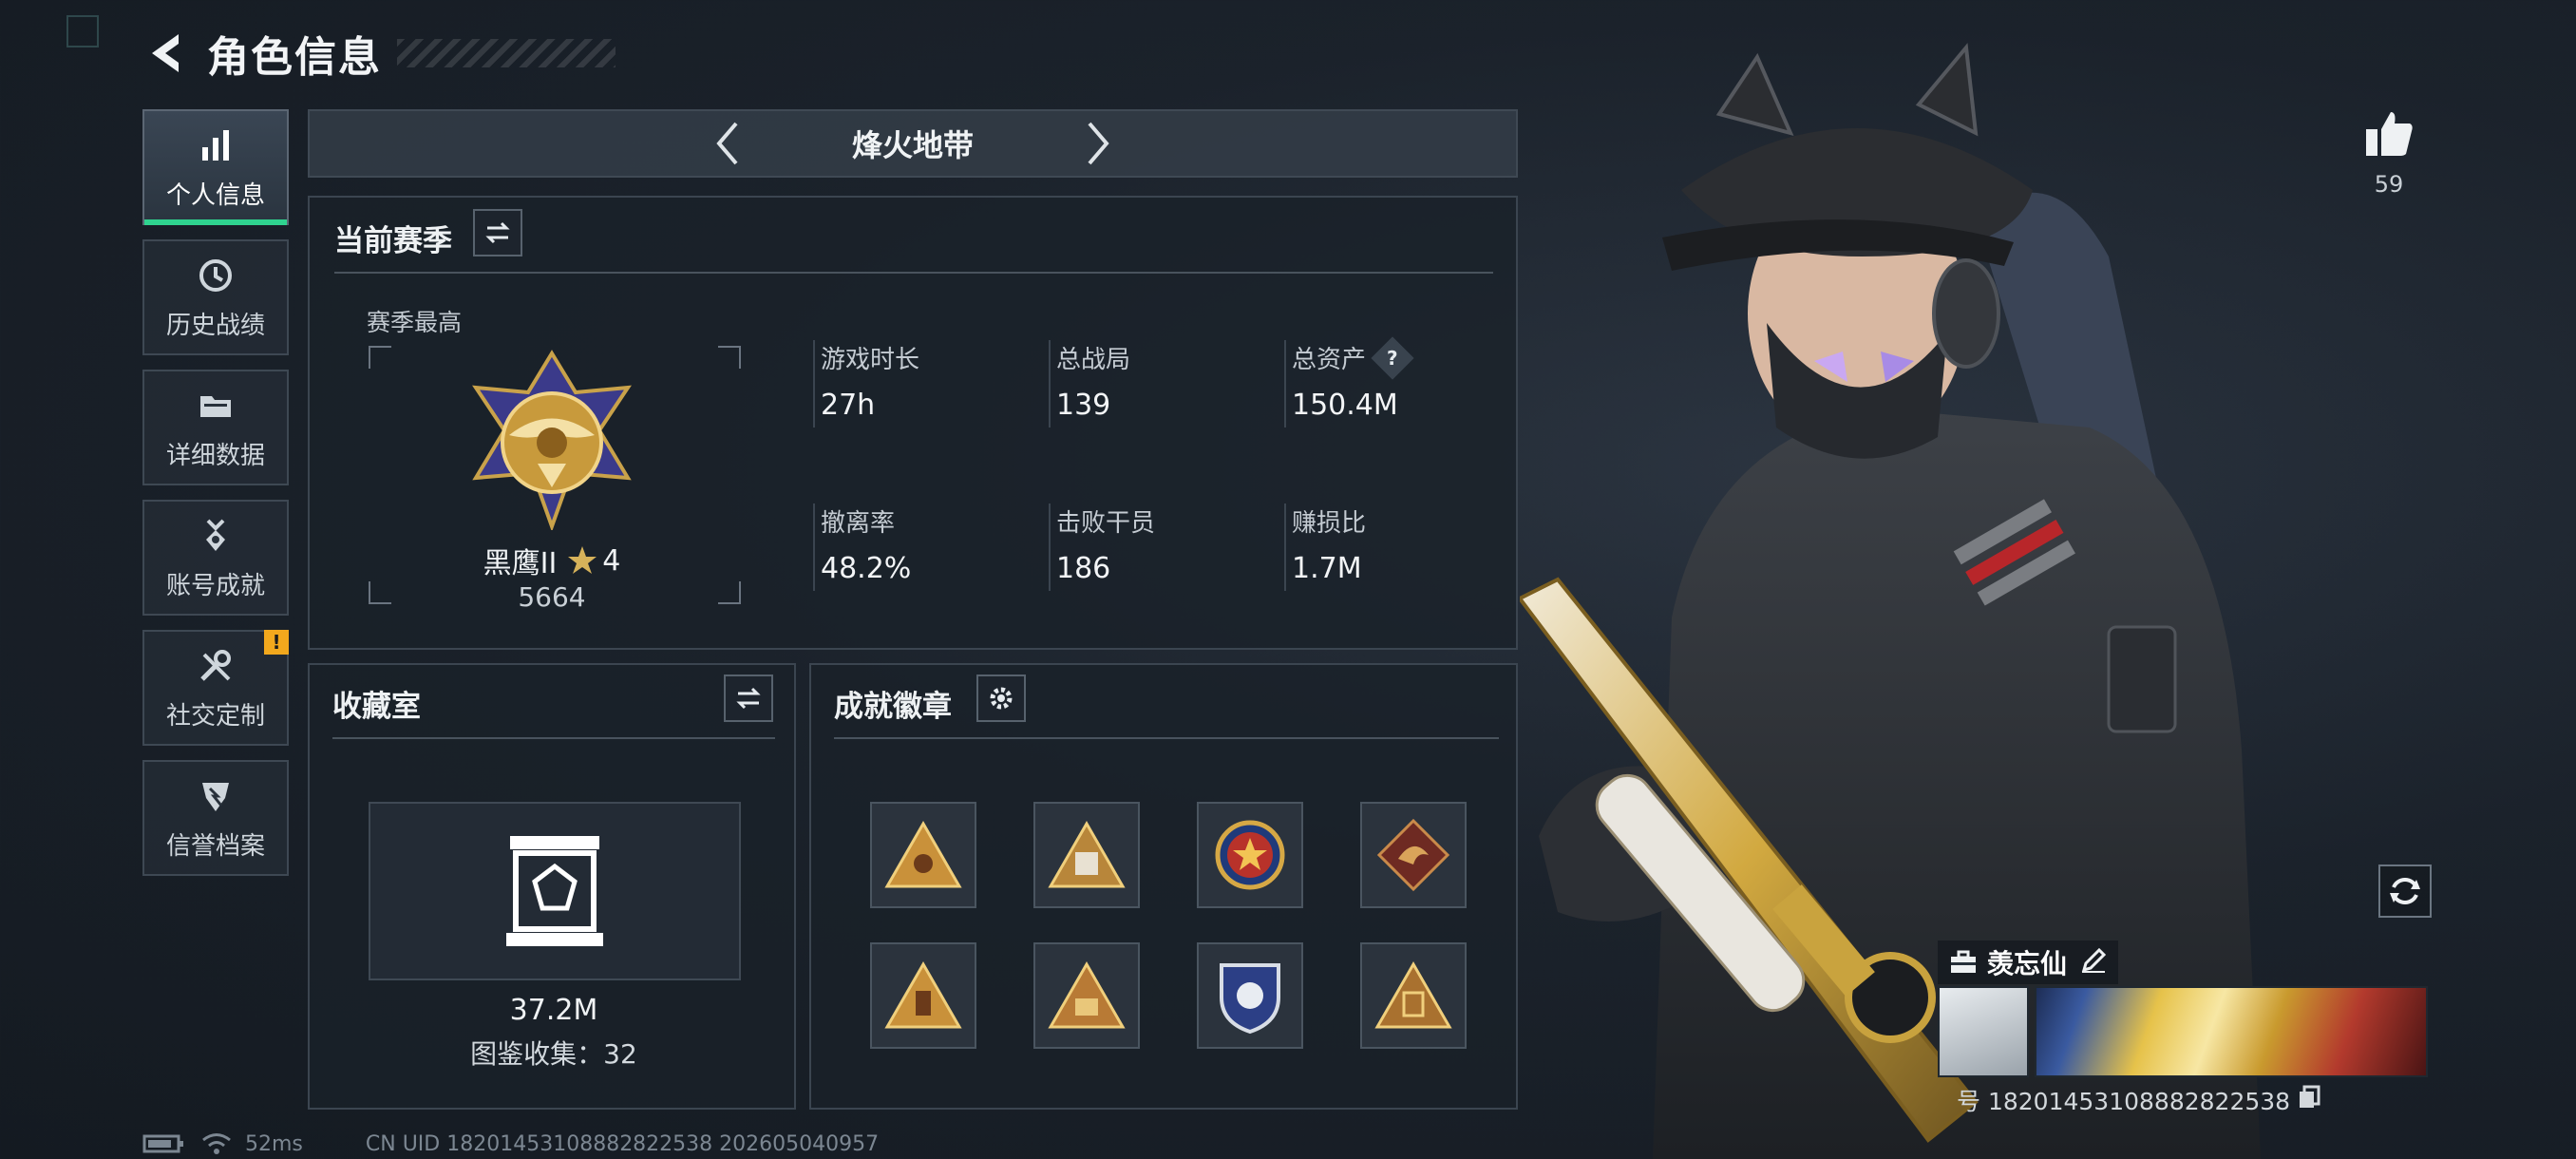 The width and height of the screenshot is (2576, 1159). What do you see at coordinates (215, 585) in the screenshot?
I see `sidebar-item-label: 账号成就` at bounding box center [215, 585].